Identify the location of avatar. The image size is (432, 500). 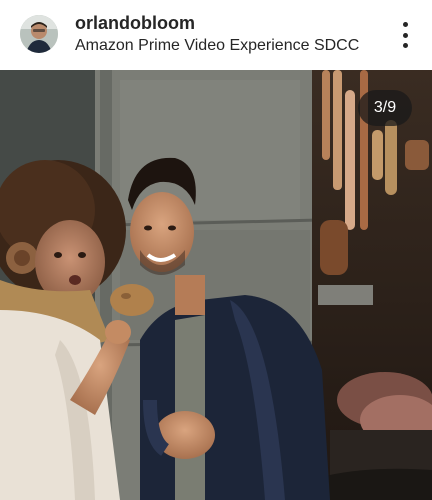
(39, 34).